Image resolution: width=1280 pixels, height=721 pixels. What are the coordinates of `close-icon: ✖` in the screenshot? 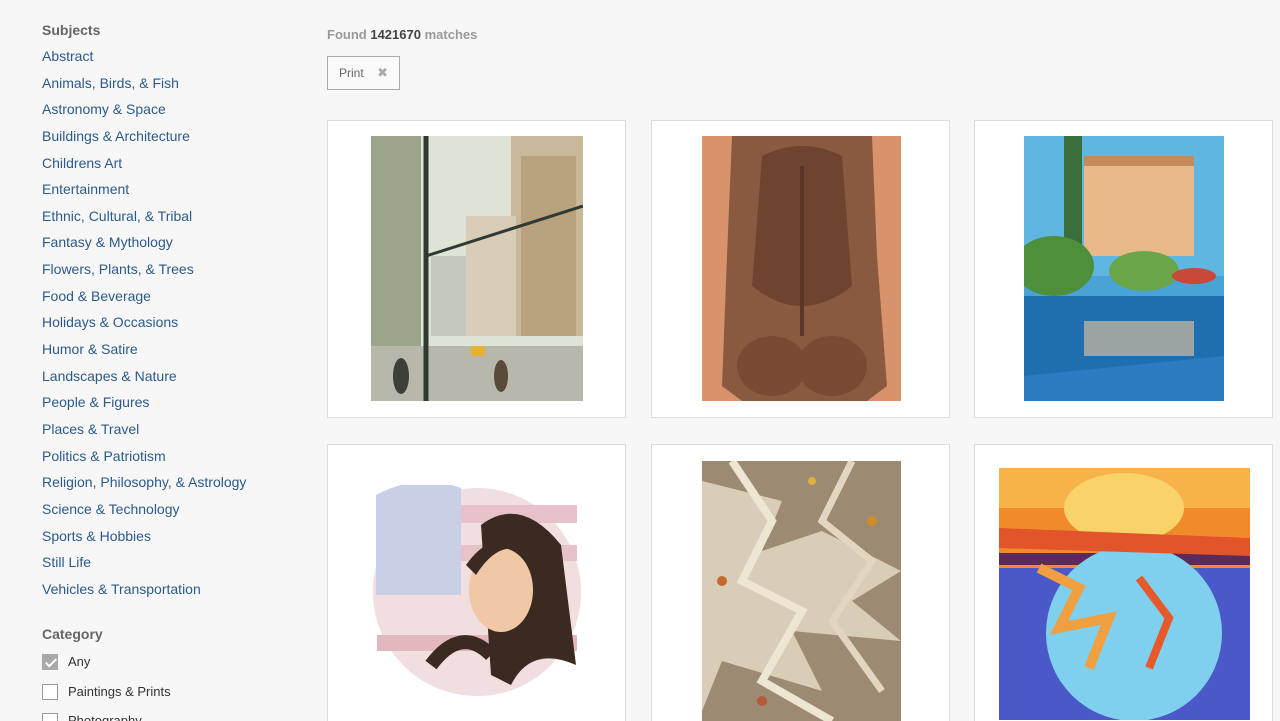 It's located at (382, 73).